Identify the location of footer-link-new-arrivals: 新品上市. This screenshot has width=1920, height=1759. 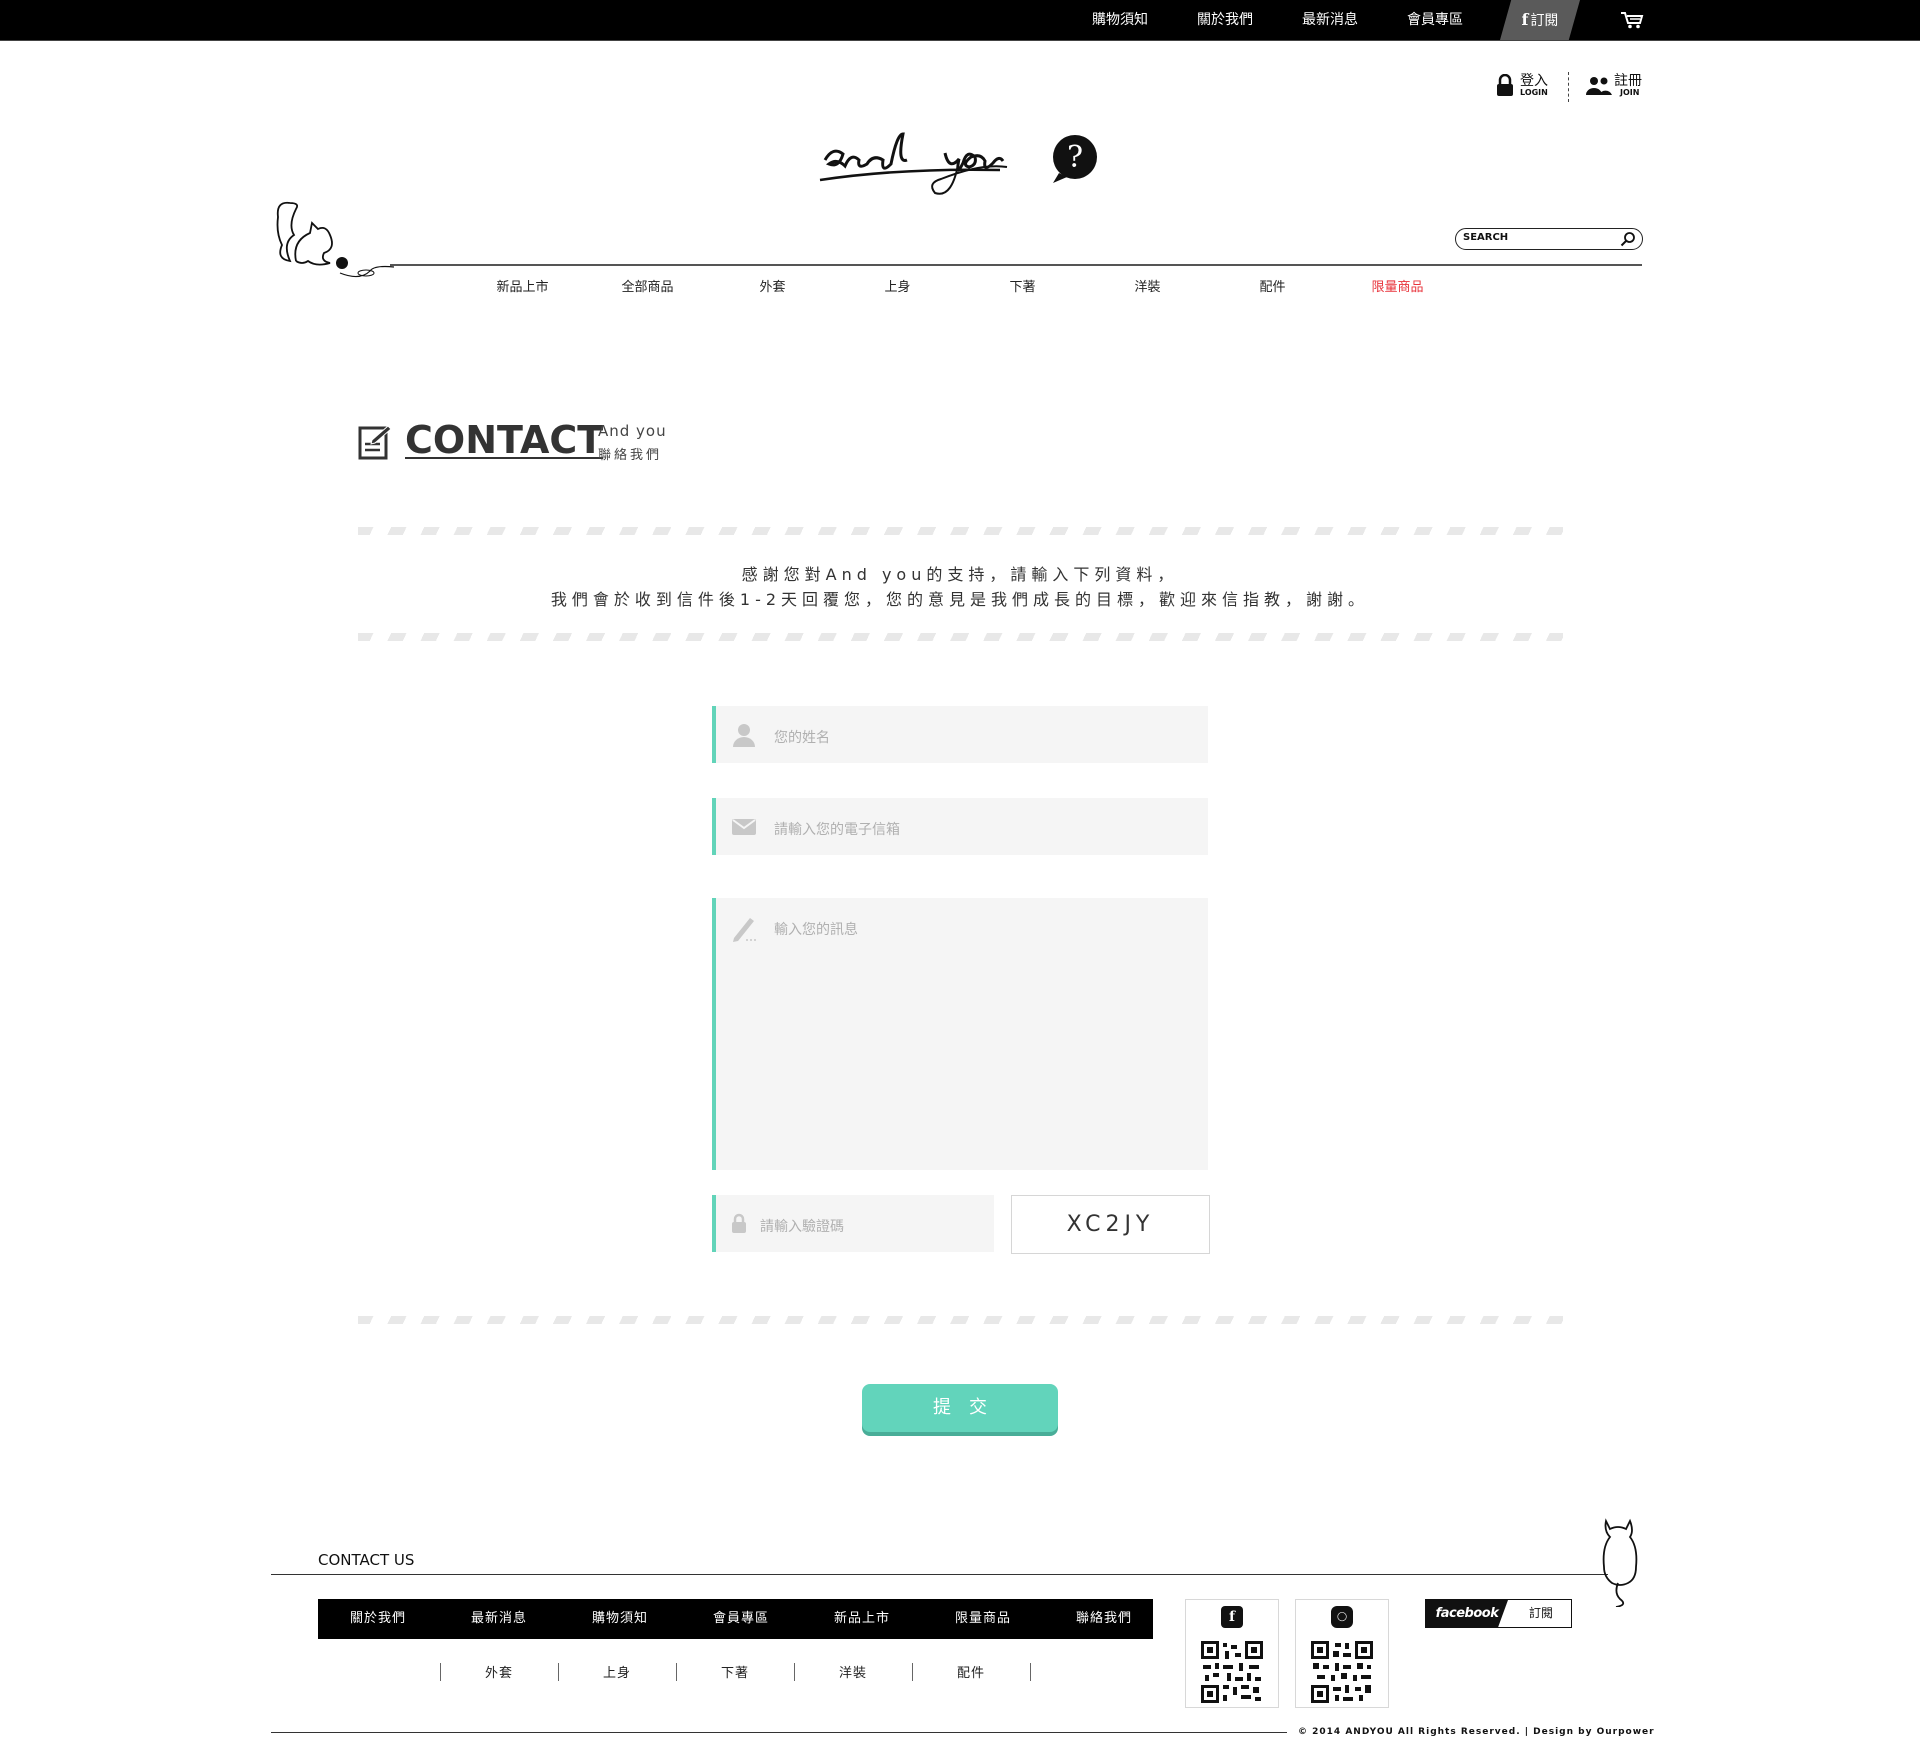
(862, 1619).